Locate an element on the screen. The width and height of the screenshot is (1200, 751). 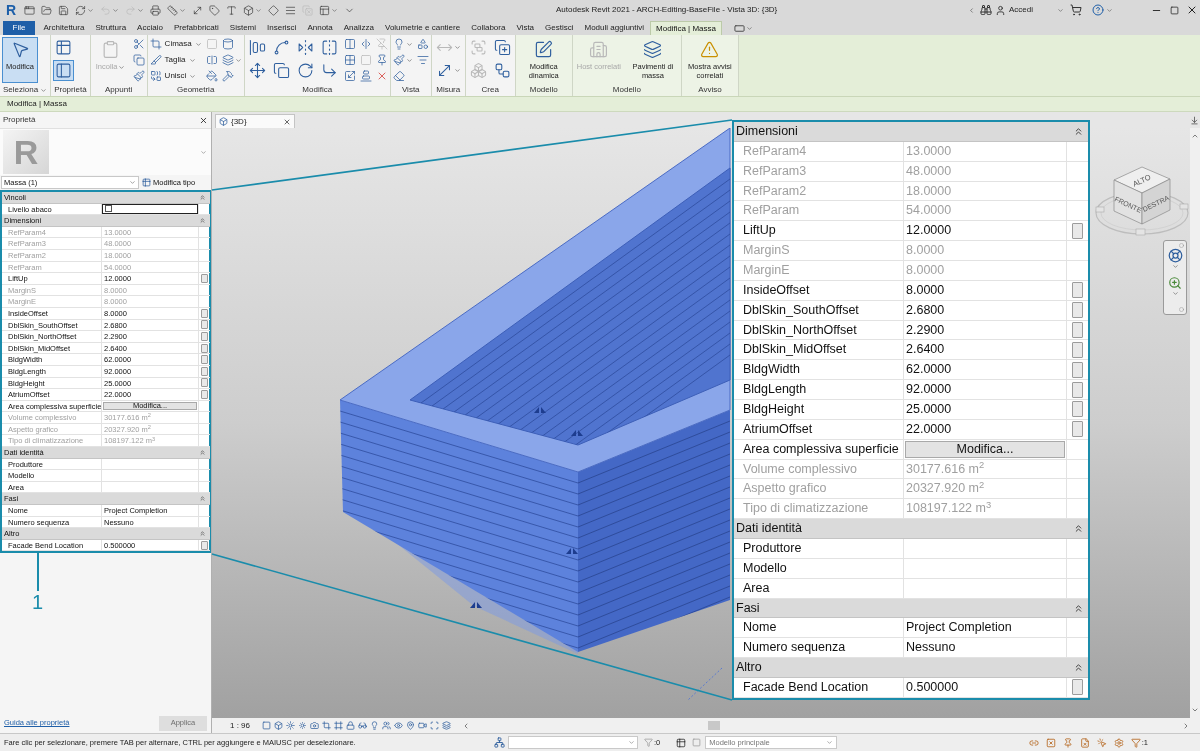
glasses-icon is located at coordinates (362, 725).